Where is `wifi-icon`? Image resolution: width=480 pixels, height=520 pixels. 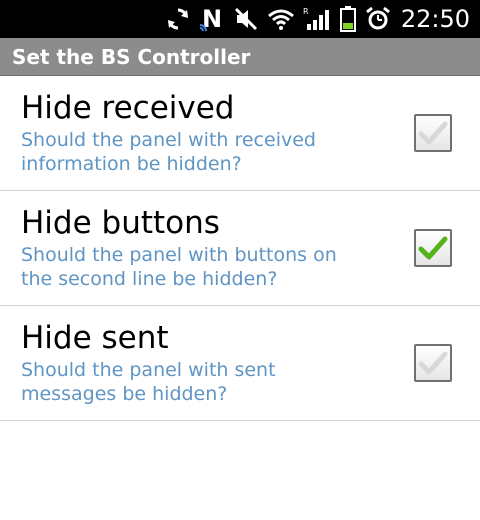
wifi-icon is located at coordinates (281, 19).